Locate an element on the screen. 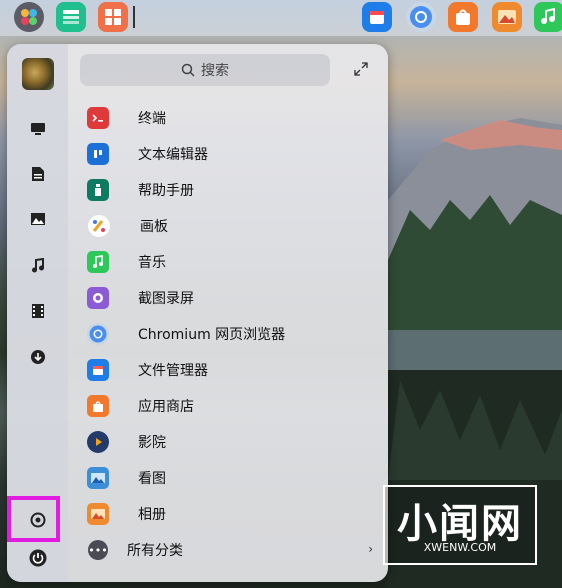  settings-highlight-box is located at coordinates (33, 519).